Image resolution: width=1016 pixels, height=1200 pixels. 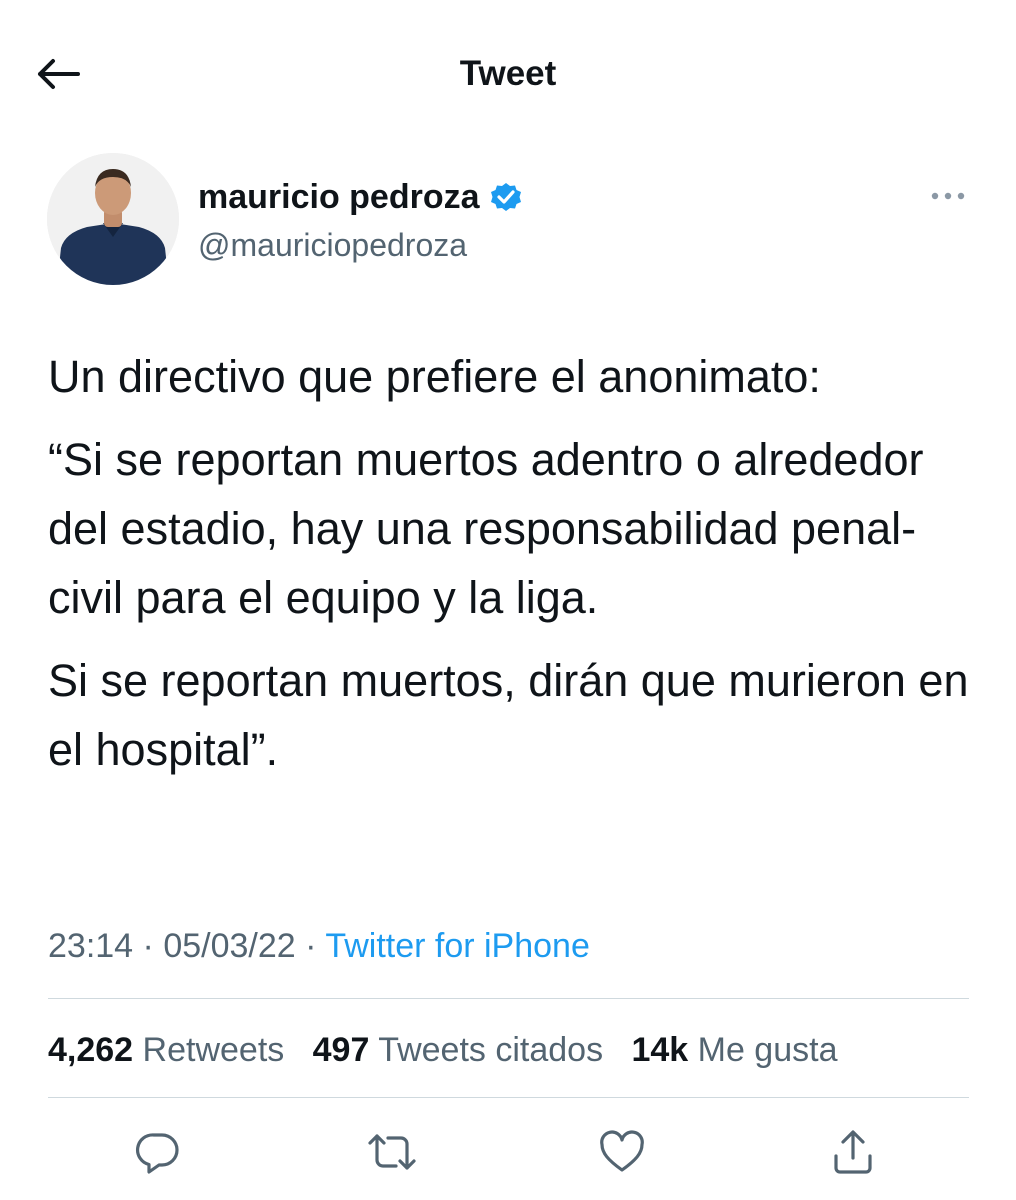 I want to click on likes-label: Me gusta, so click(x=767, y=1050).